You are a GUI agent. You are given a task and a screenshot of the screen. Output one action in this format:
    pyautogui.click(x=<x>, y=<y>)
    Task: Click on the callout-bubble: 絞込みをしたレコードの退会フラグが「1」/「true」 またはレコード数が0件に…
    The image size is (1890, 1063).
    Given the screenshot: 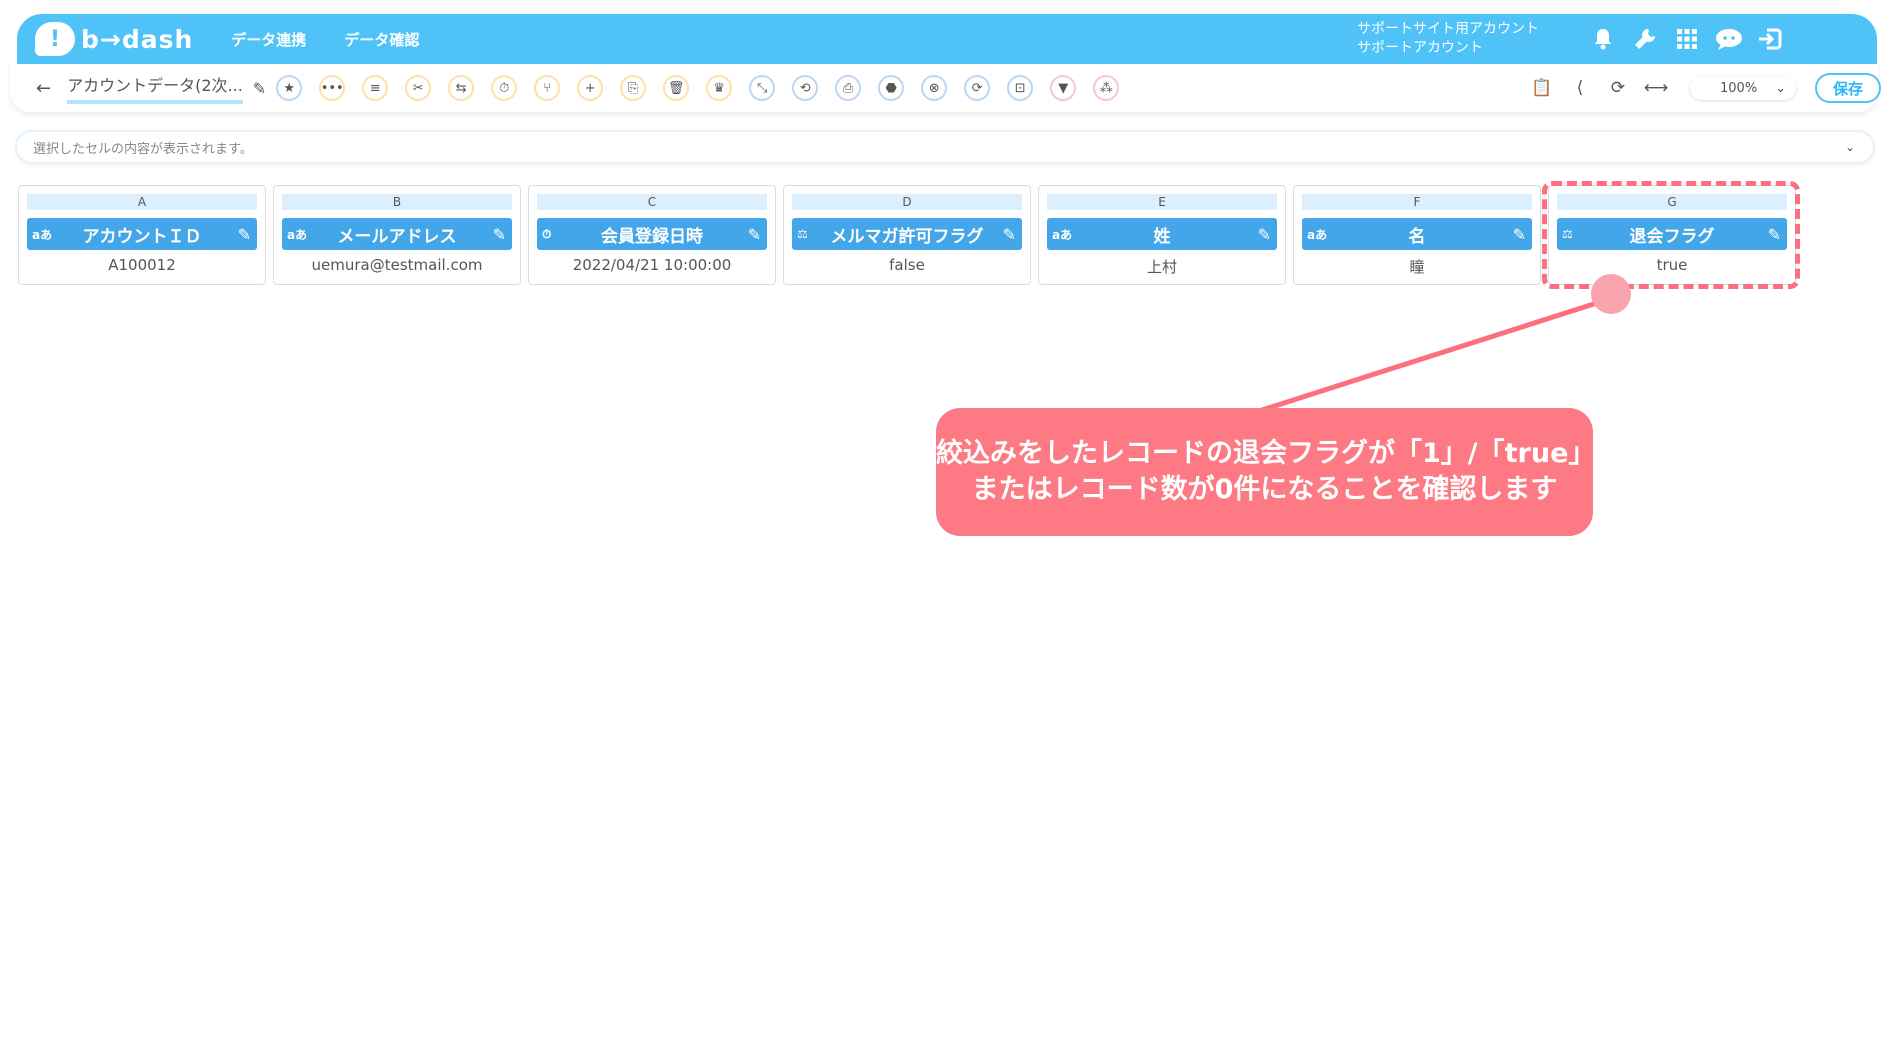 What is the action you would take?
    pyautogui.click(x=1266, y=472)
    